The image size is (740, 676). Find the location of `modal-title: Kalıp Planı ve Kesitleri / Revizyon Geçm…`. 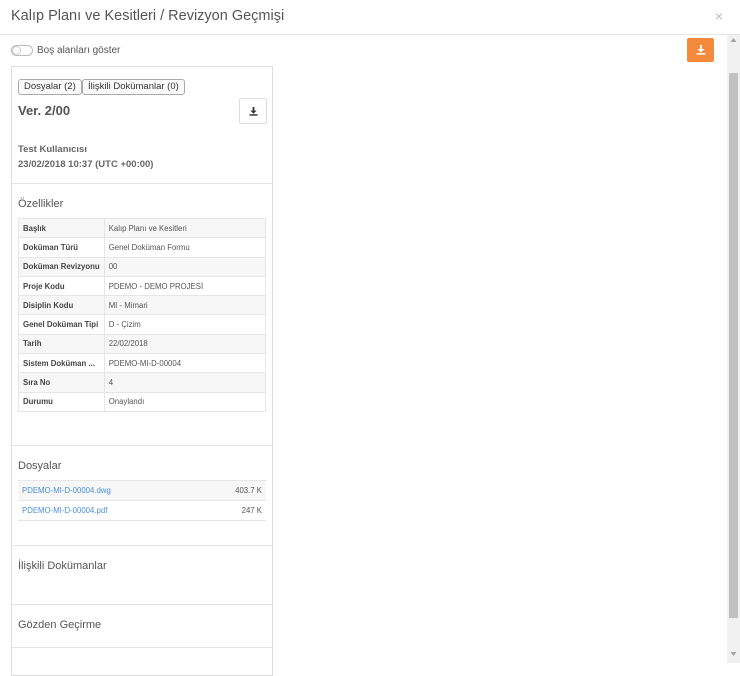

modal-title: Kalıp Planı ve Kesitleri / Revizyon Geçm… is located at coordinates (148, 16).